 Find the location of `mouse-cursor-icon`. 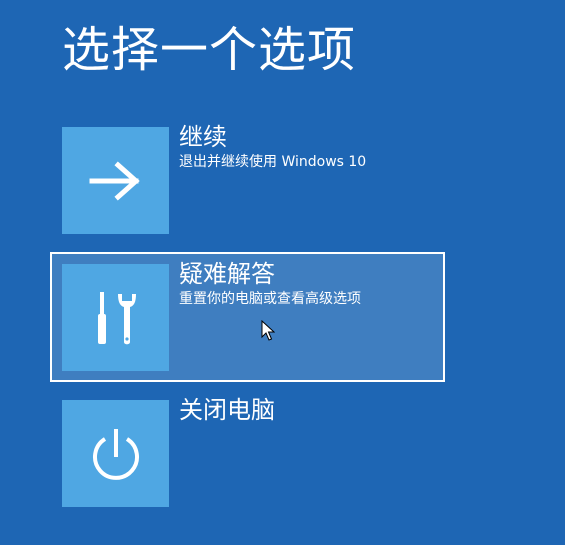

mouse-cursor-icon is located at coordinates (268, 330).